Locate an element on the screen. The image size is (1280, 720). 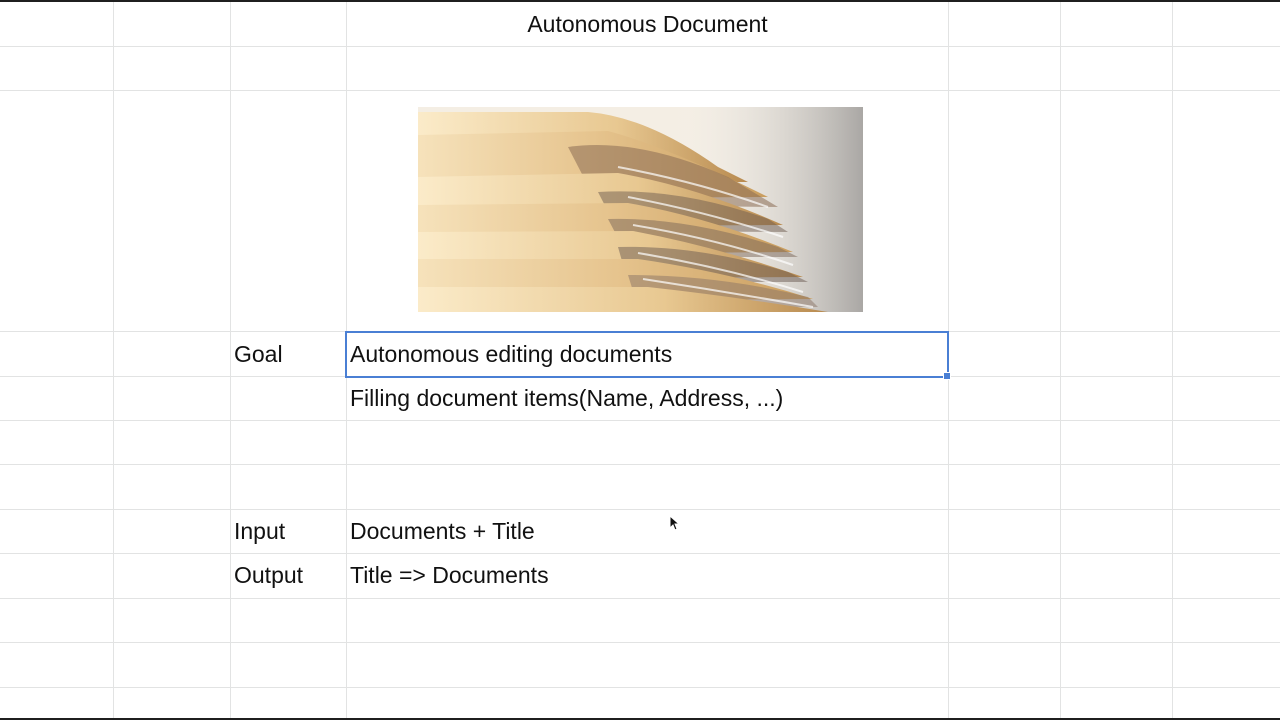
selected-cell-outline is located at coordinates (647, 354).